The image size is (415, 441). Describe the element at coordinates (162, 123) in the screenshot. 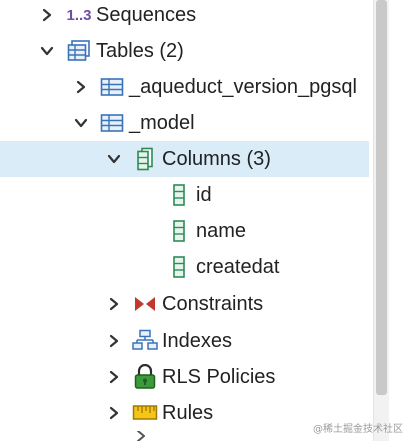

I see `table-model-label: _model` at that location.